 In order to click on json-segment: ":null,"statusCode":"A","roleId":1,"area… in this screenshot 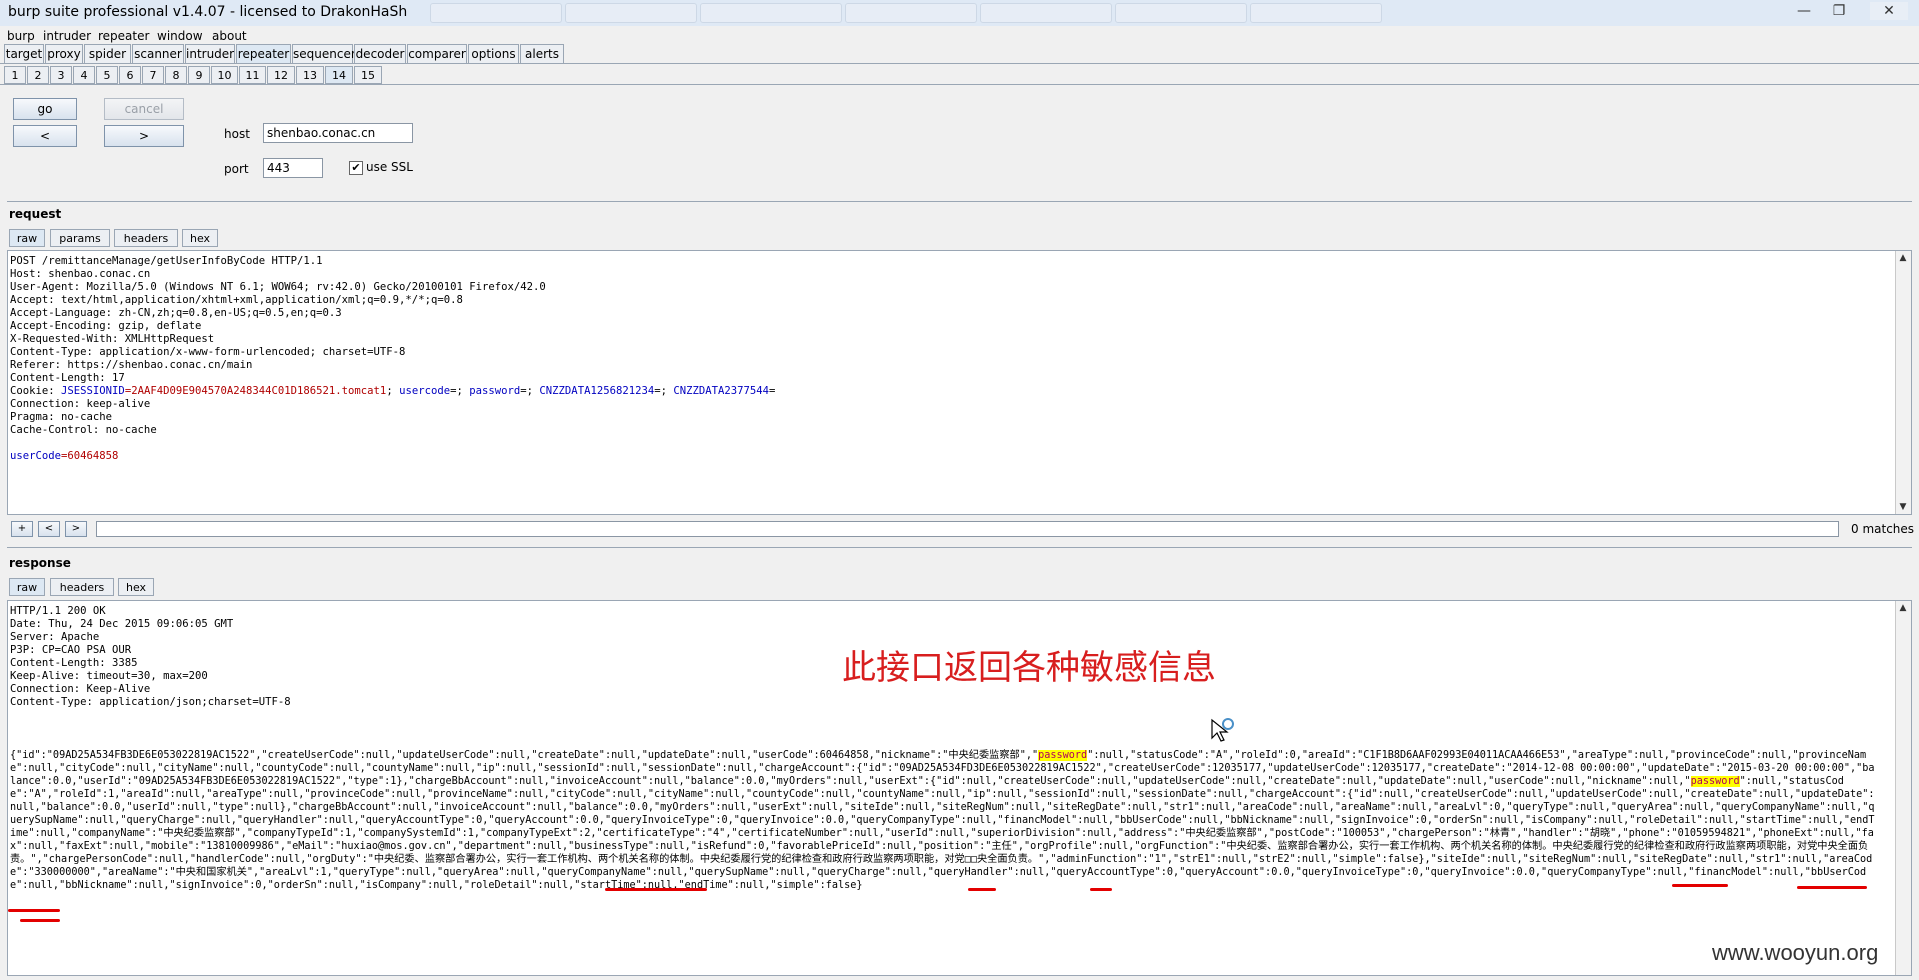, I will do `click(942, 833)`.